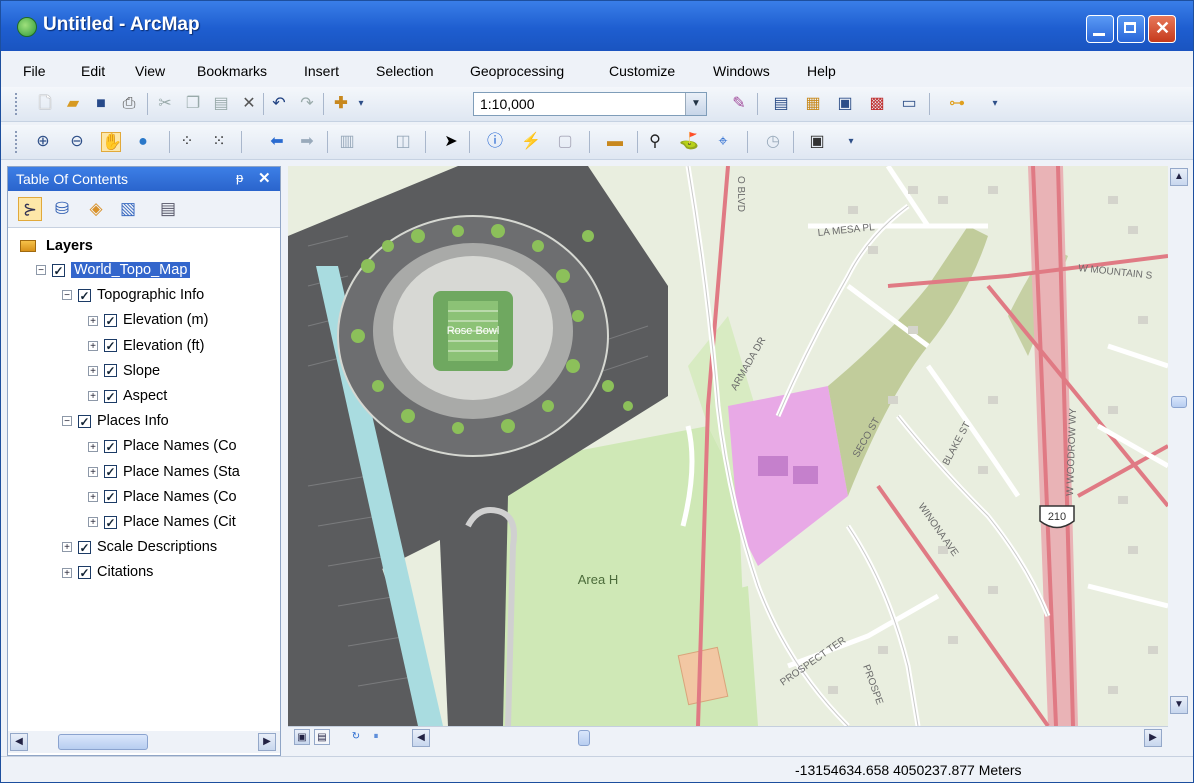 The image size is (1194, 783). I want to click on menu-view: View, so click(150, 71).